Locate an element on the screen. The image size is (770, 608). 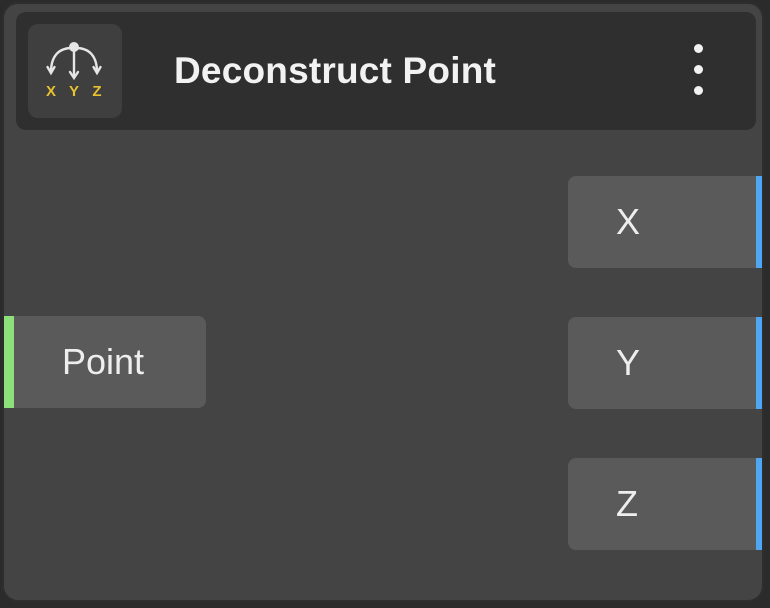
icon-letter-x: X is located at coordinates (51, 91).